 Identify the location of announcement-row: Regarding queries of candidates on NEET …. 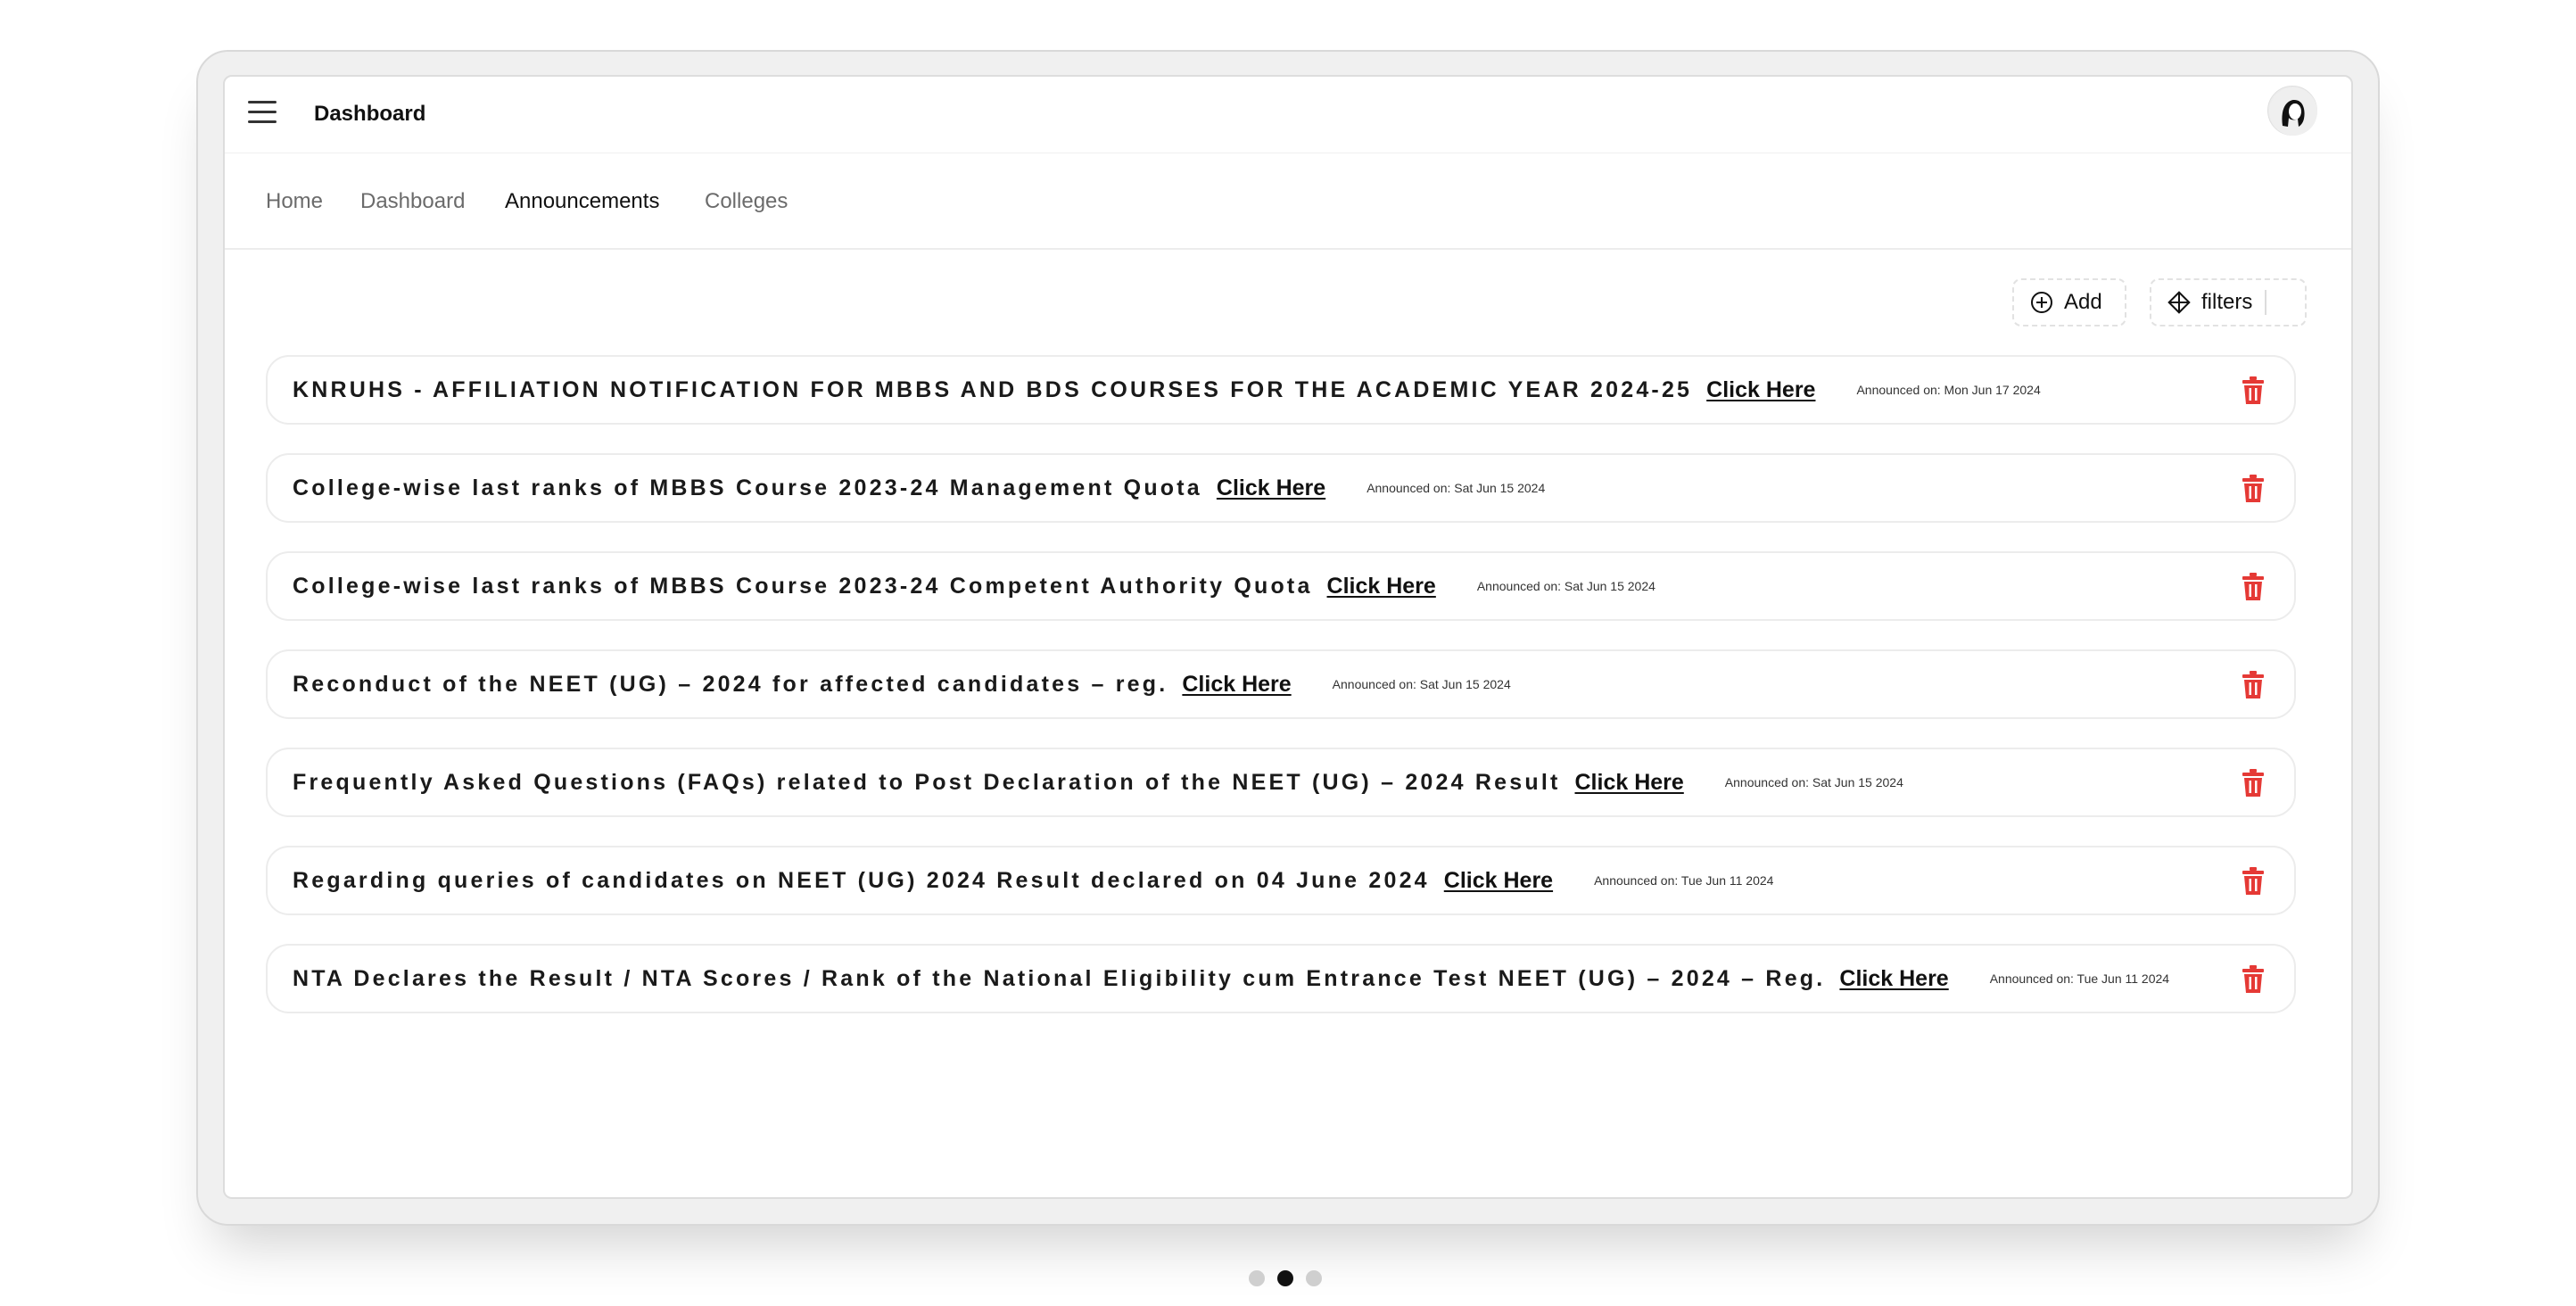
(1281, 881).